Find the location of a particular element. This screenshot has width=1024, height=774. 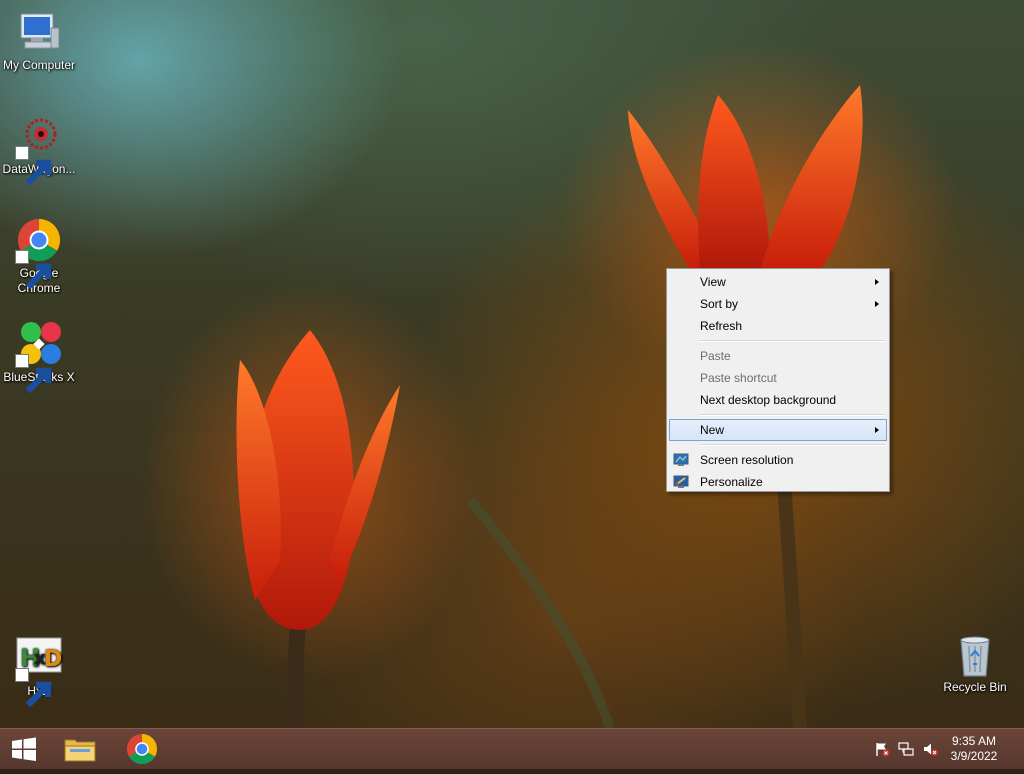

clock-date: 3/9/2022 is located at coordinates (974, 756).